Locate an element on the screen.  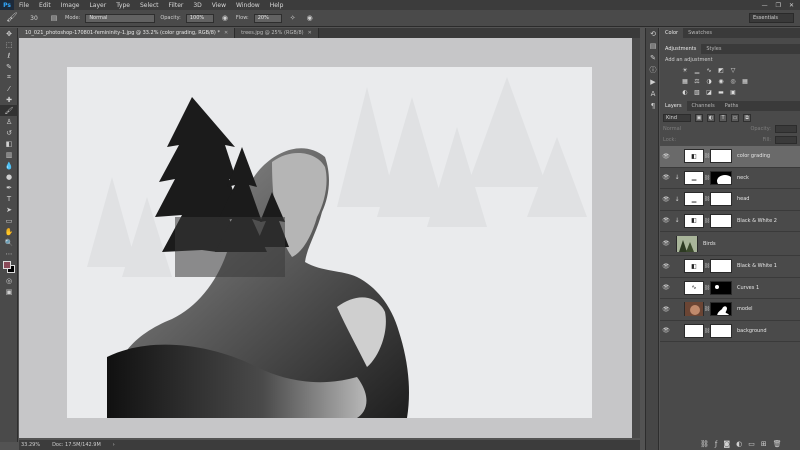
character-icon: A is located at coordinates (653, 94).